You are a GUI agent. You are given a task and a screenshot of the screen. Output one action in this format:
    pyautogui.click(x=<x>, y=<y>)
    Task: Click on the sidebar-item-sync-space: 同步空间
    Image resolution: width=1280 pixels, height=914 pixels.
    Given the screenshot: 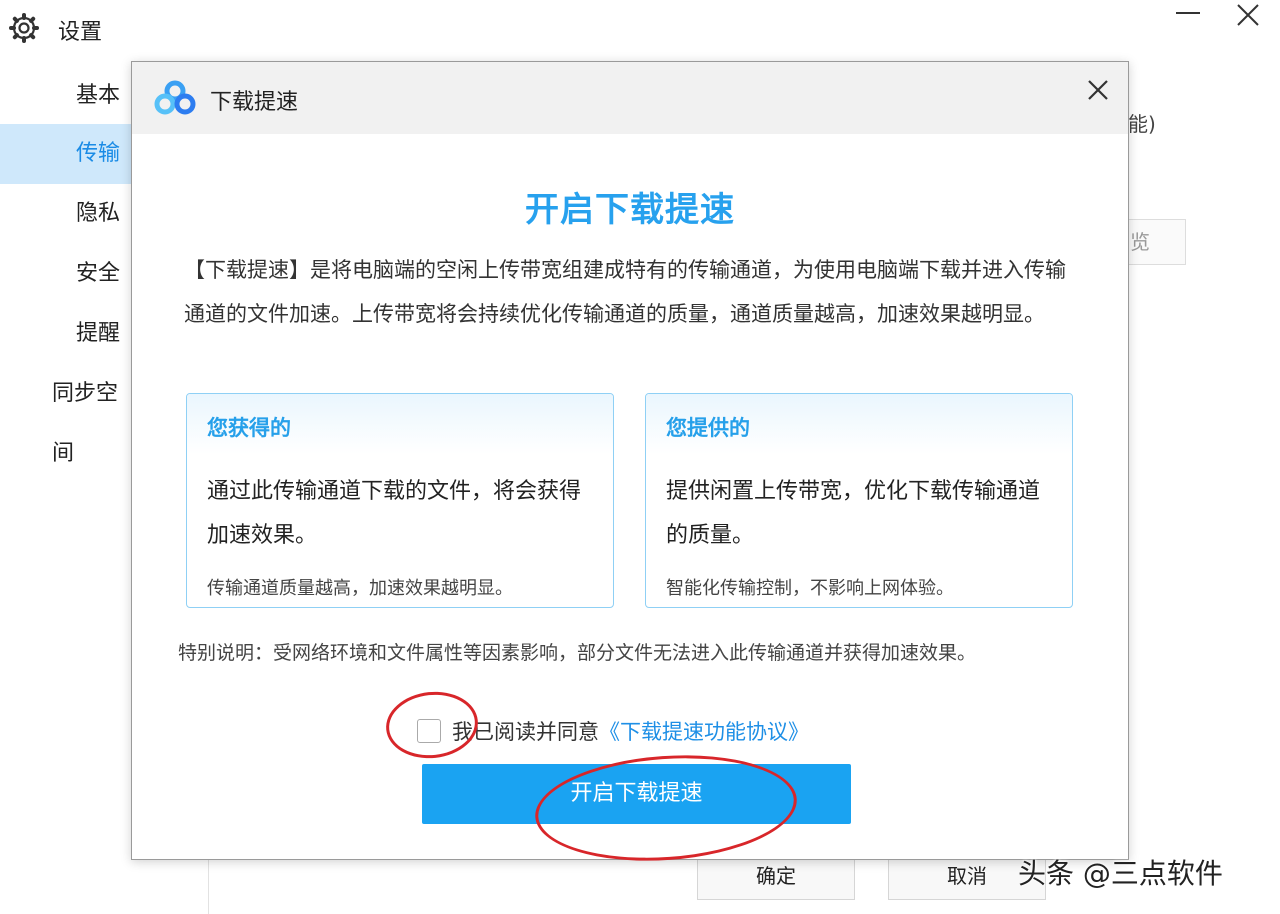 What is the action you would take?
    pyautogui.click(x=66, y=415)
    